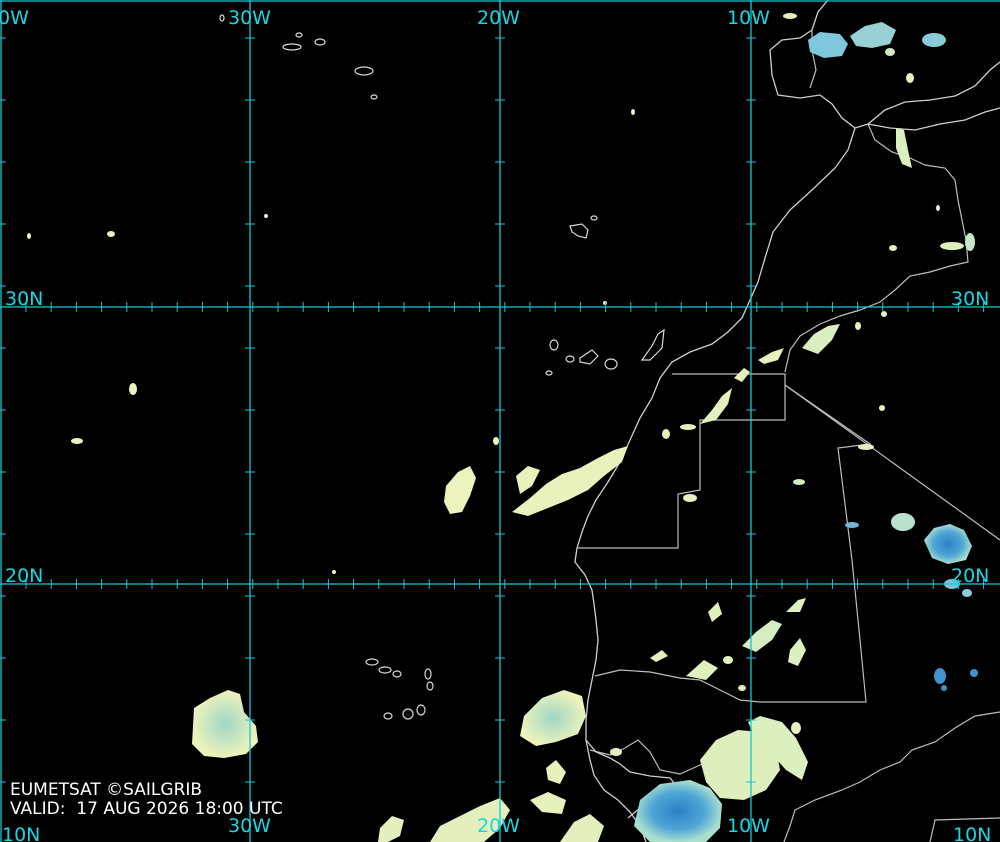  Describe the element at coordinates (146, 809) in the screenshot. I see `valid-time: VALID: 17 AUG 2026 18:00 UTC` at that location.